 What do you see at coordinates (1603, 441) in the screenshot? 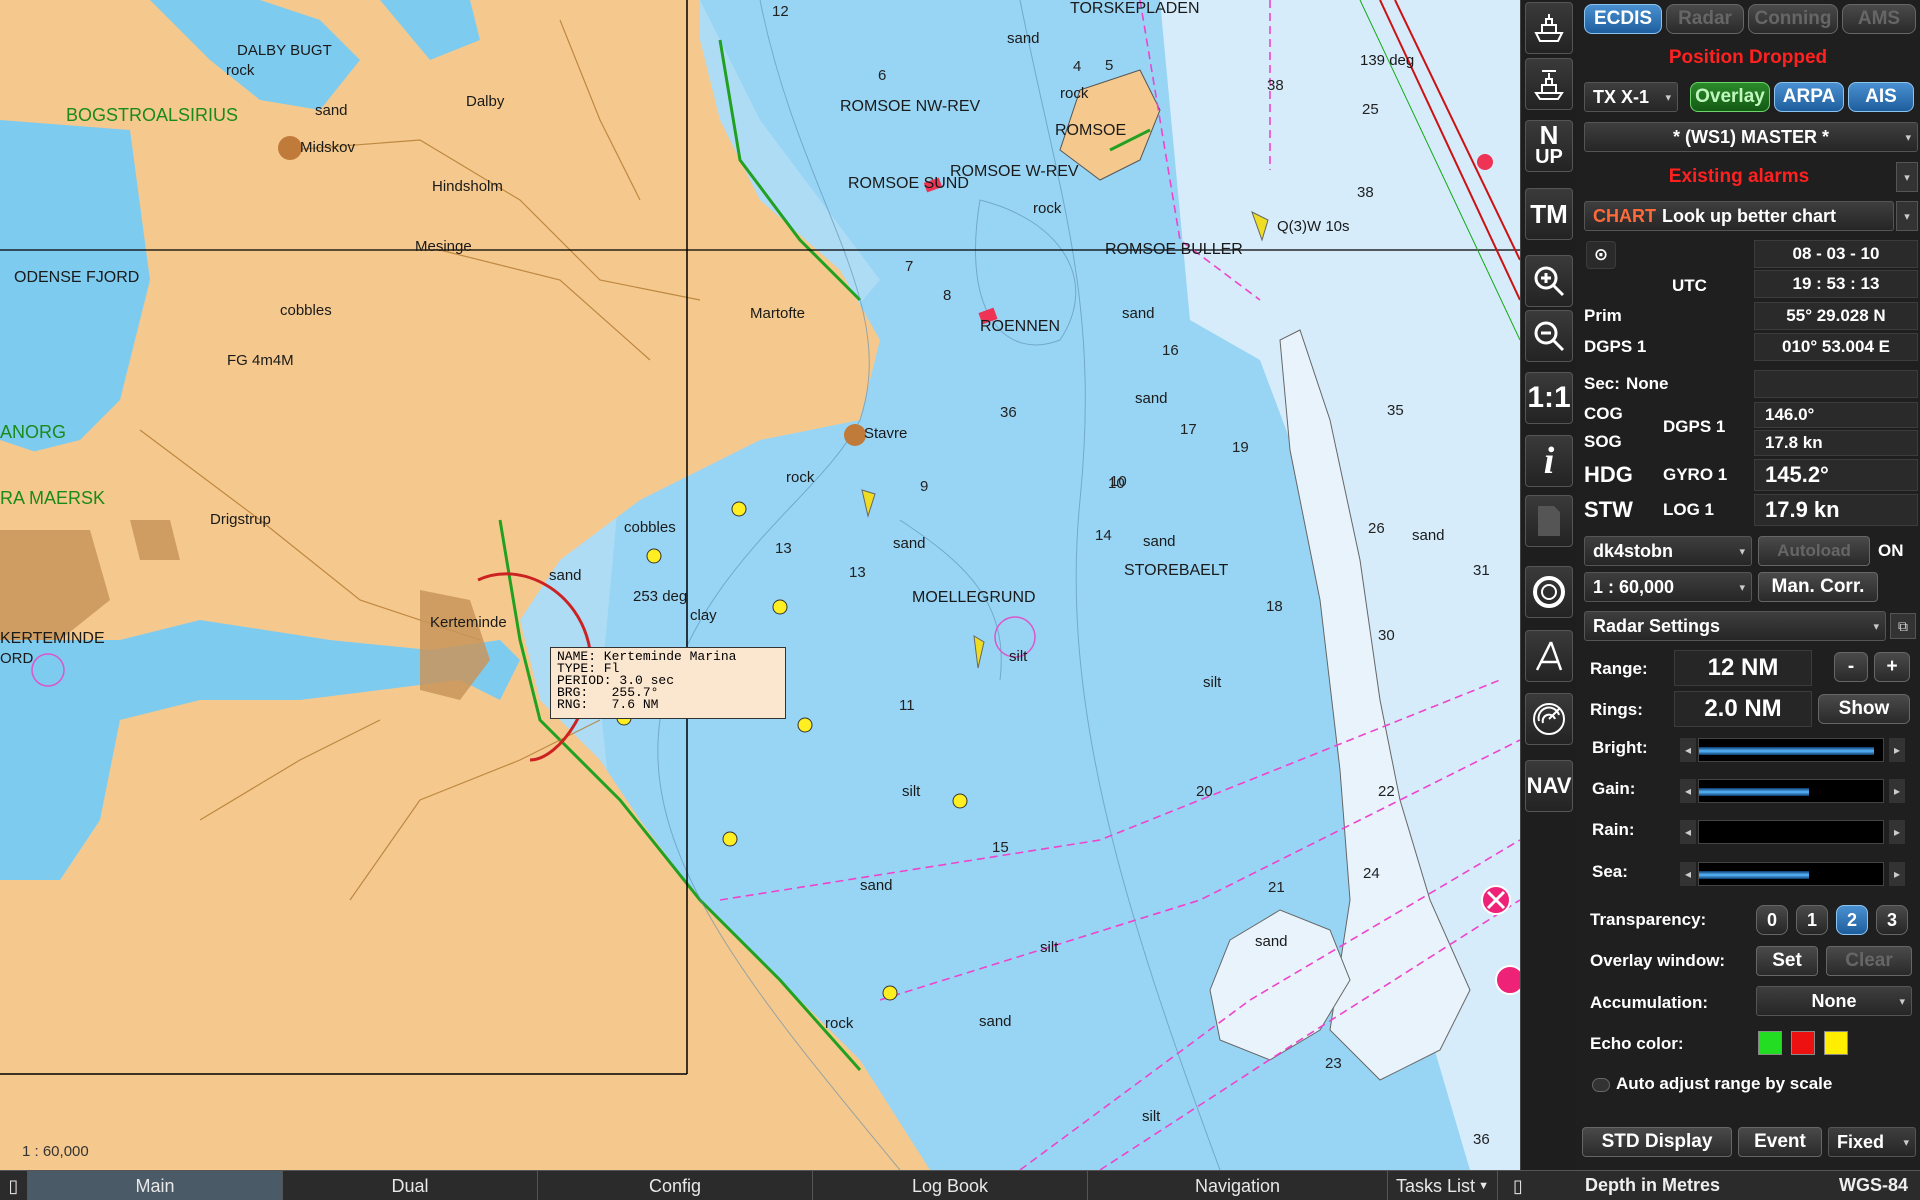
I see `sog-label: SOG` at bounding box center [1603, 441].